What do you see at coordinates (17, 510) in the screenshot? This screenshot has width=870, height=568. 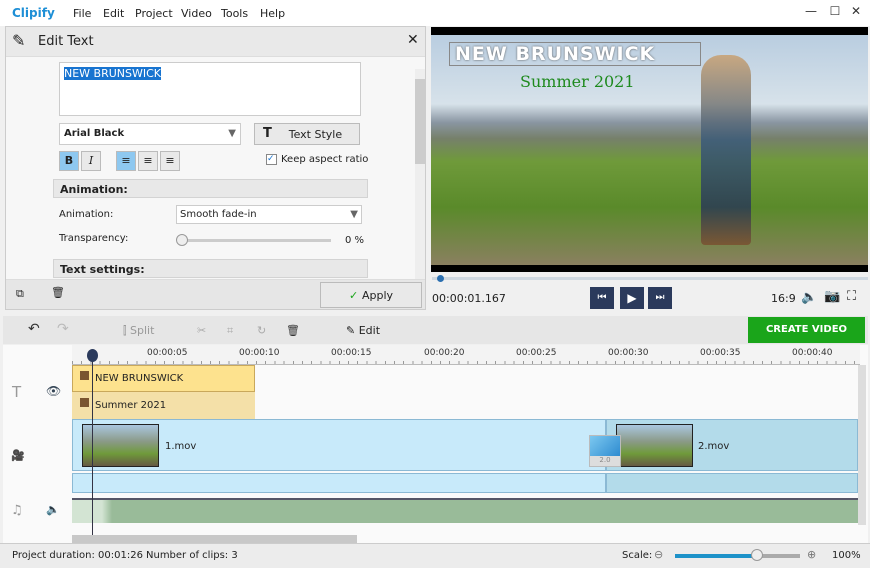 I see `music-icon: ♫` at bounding box center [17, 510].